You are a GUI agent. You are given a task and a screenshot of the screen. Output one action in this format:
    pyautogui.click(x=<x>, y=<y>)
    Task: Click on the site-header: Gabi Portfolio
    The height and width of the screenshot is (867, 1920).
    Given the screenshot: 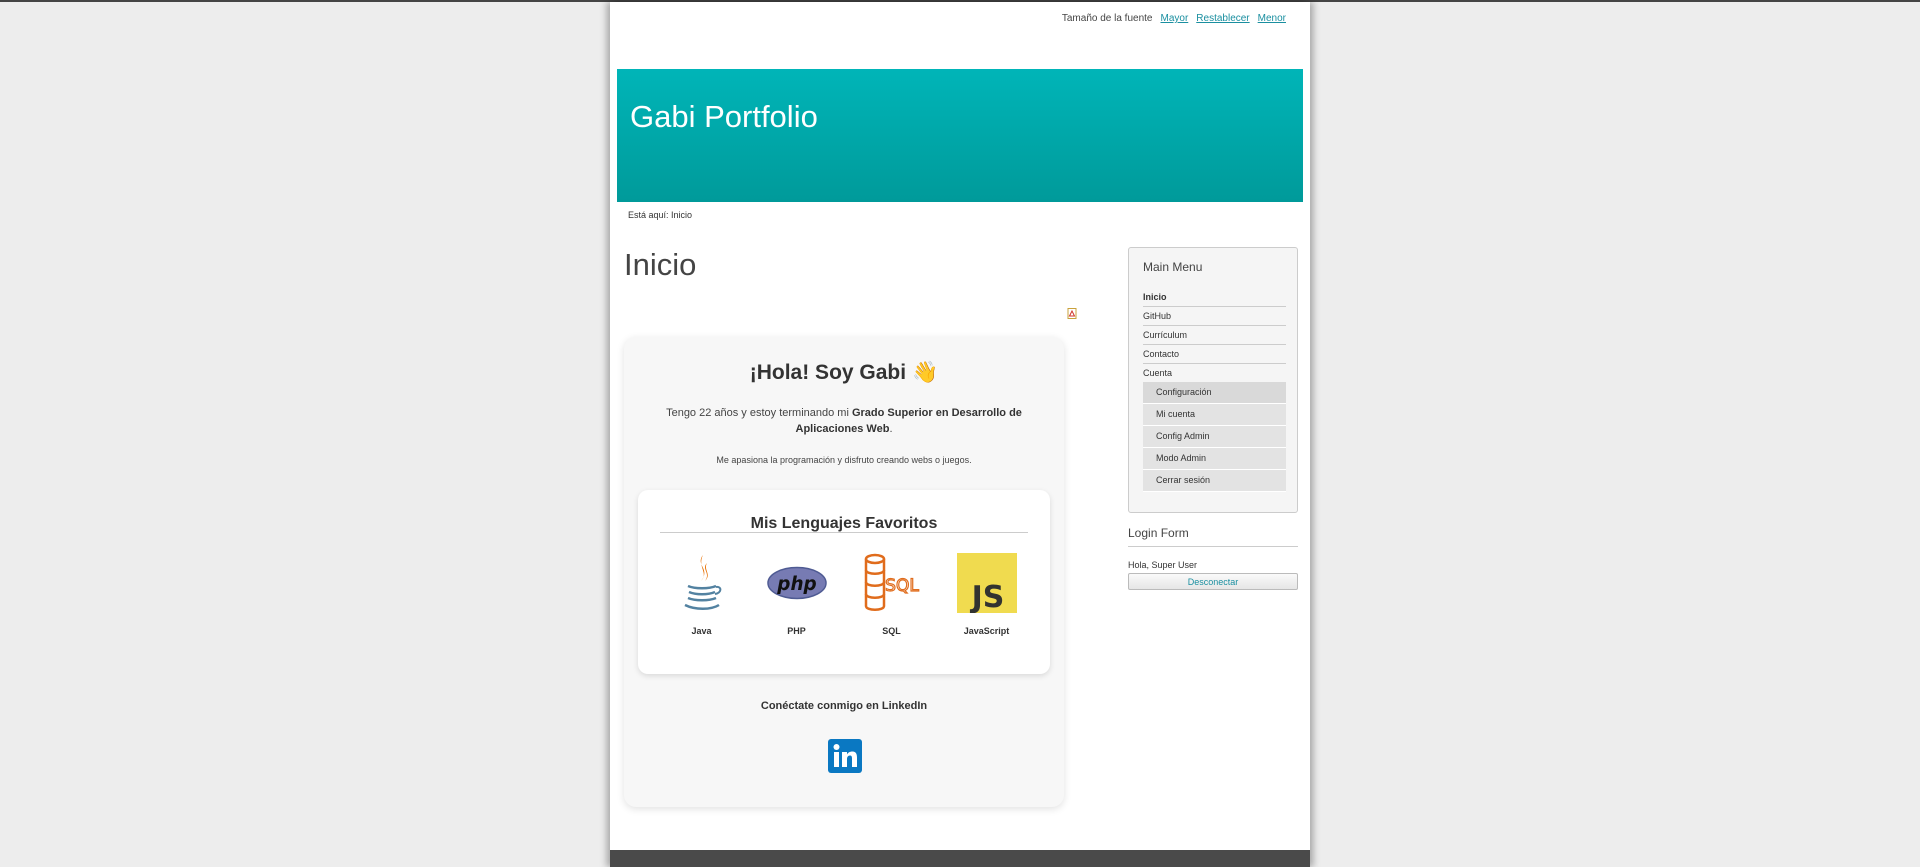 What is the action you would take?
    pyautogui.click(x=960, y=135)
    